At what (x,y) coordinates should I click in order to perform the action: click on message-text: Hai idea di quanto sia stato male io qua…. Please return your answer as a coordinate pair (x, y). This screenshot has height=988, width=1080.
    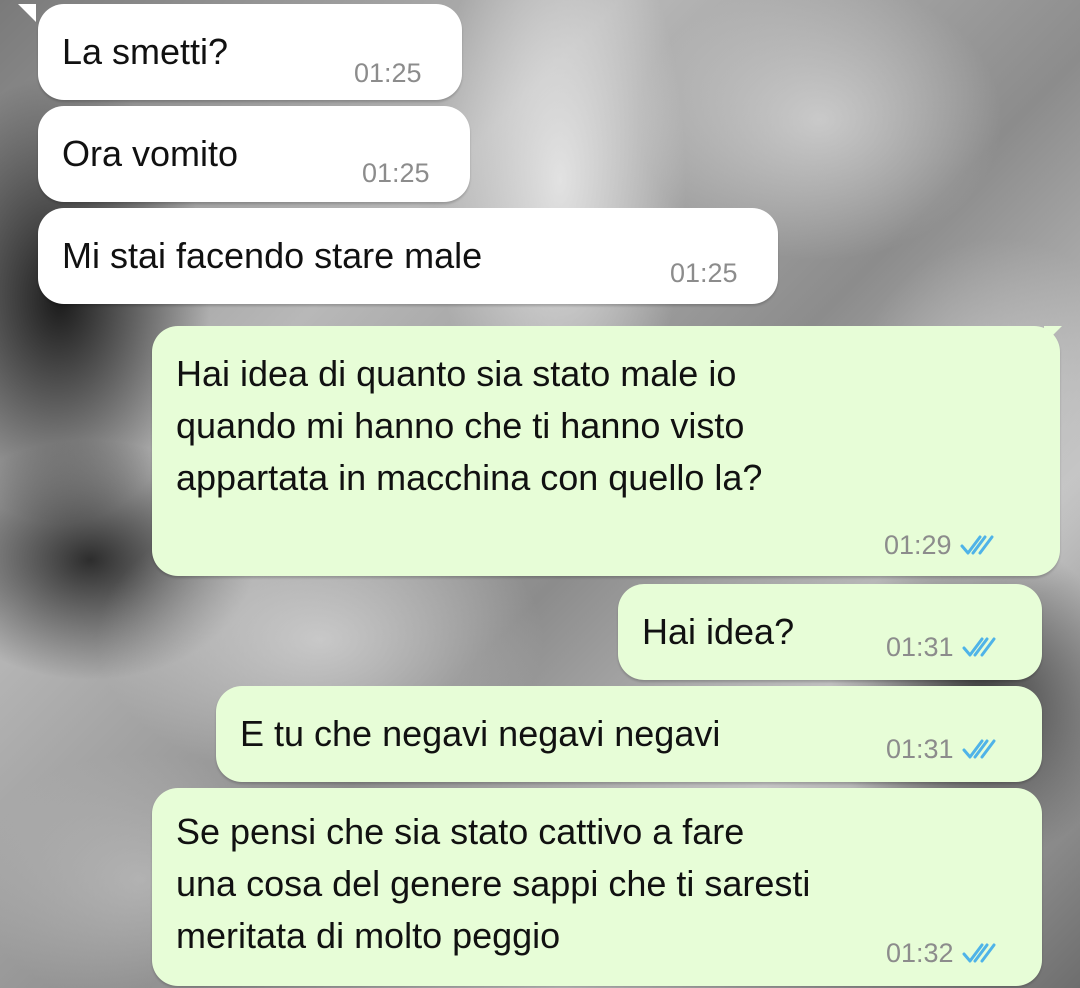
    Looking at the image, I should click on (469, 425).